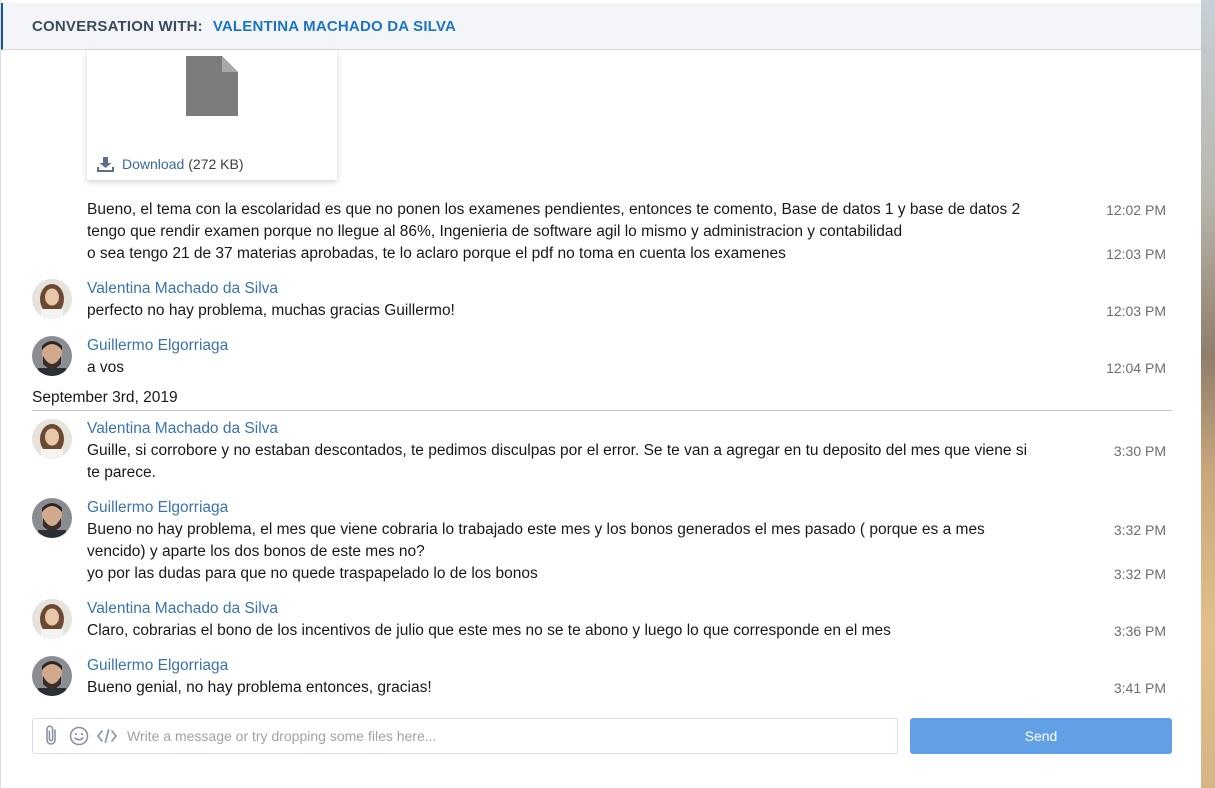  I want to click on header-prefix: CONVERSATION WITH:, so click(117, 26).